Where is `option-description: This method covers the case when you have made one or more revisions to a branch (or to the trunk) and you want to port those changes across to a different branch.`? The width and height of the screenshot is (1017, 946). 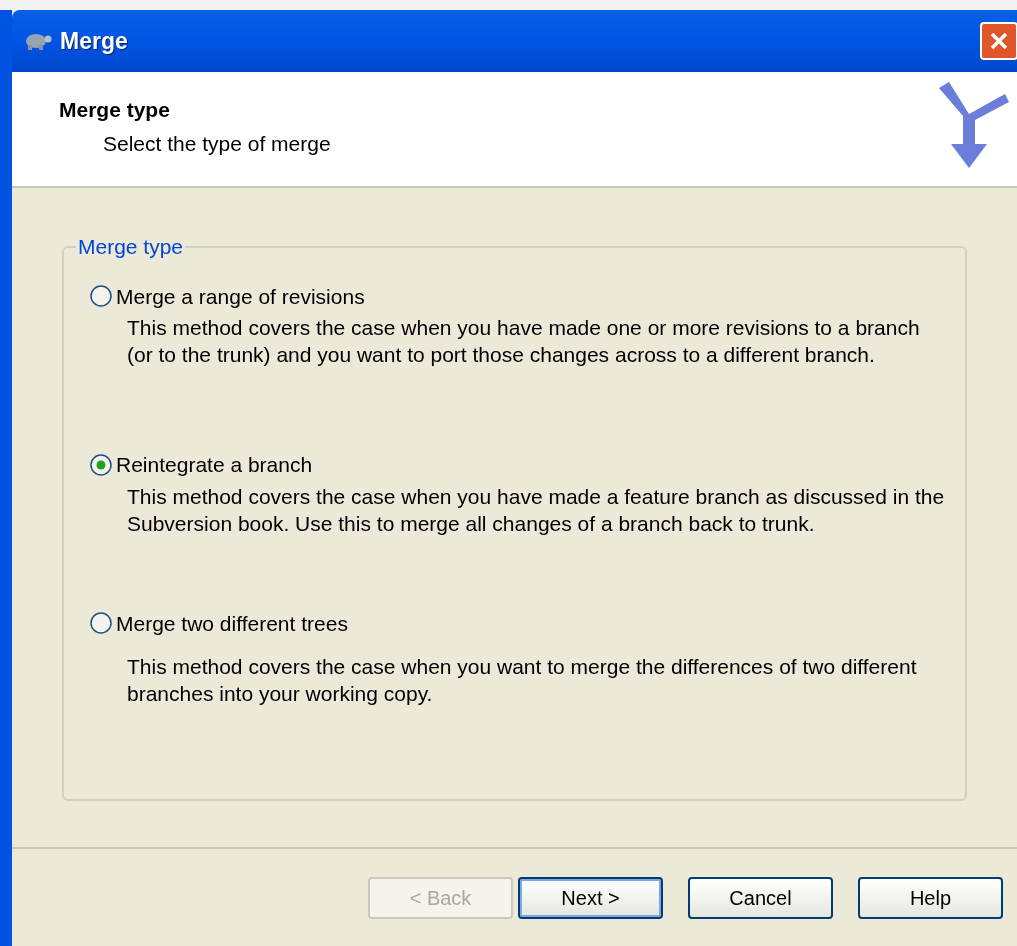 option-description: This method covers the case when you have made one or more revisions to a branch (or to the trunk) and you want to port those changes across to a different branch. is located at coordinates (524, 341).